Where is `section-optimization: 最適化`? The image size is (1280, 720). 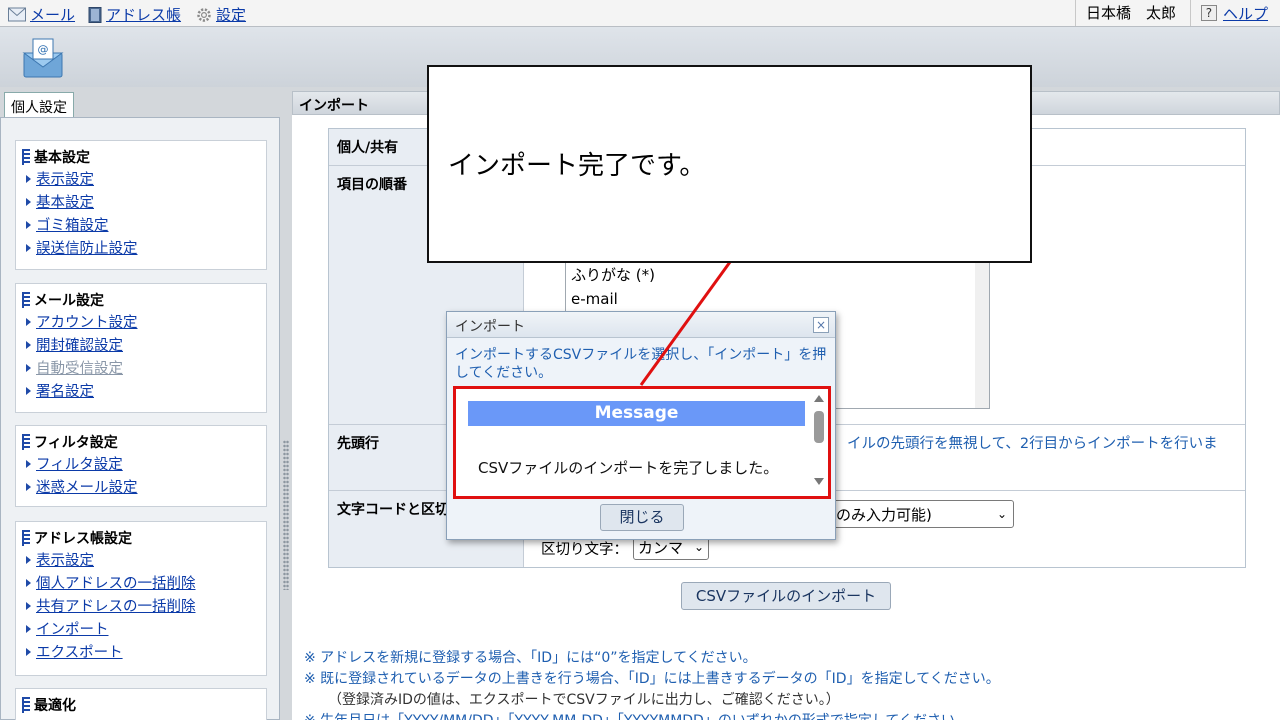
section-optimization: 最適化 is located at coordinates (141, 704).